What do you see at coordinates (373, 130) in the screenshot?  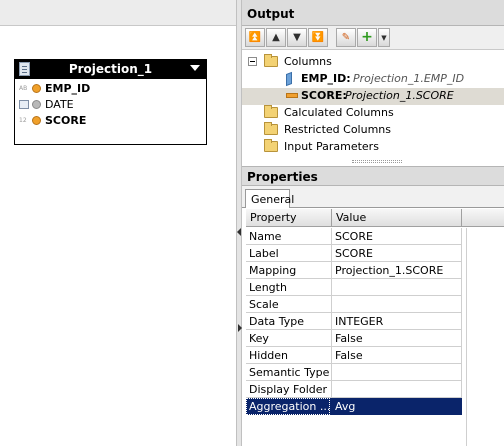 I see `tree-item-restricted-columns: Restricted Columns` at bounding box center [373, 130].